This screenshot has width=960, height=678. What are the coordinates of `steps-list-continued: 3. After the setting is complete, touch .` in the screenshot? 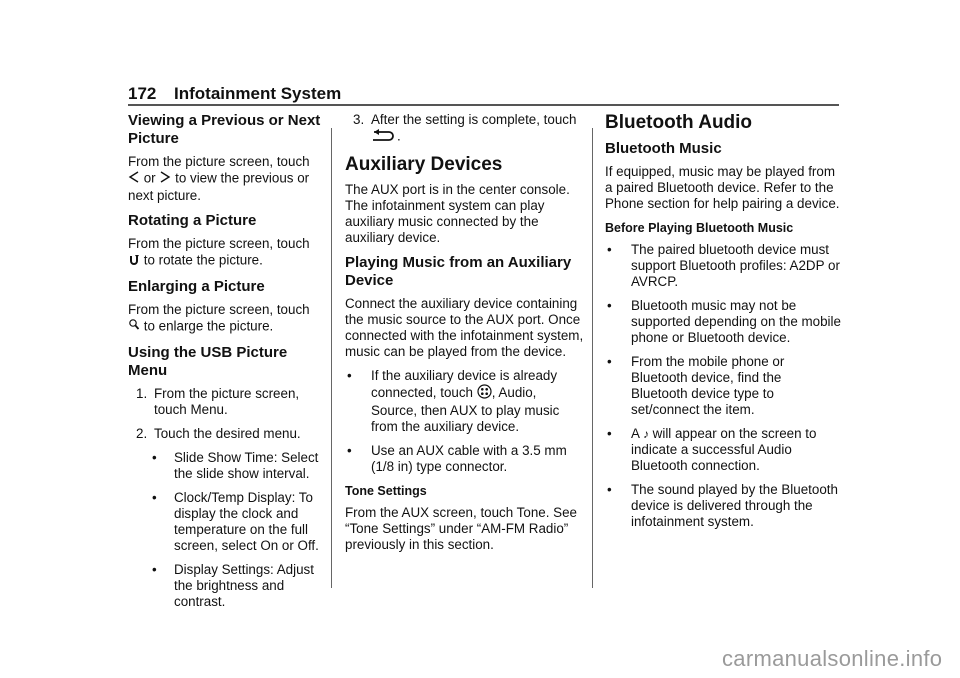 It's located at (465, 129).